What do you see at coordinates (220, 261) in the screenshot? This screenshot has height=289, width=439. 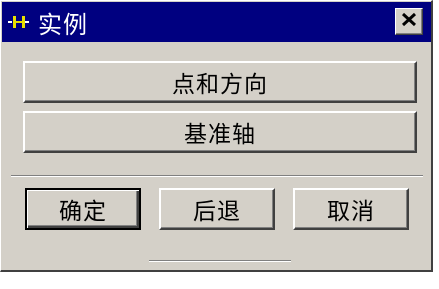 I see `resize-grip` at bounding box center [220, 261].